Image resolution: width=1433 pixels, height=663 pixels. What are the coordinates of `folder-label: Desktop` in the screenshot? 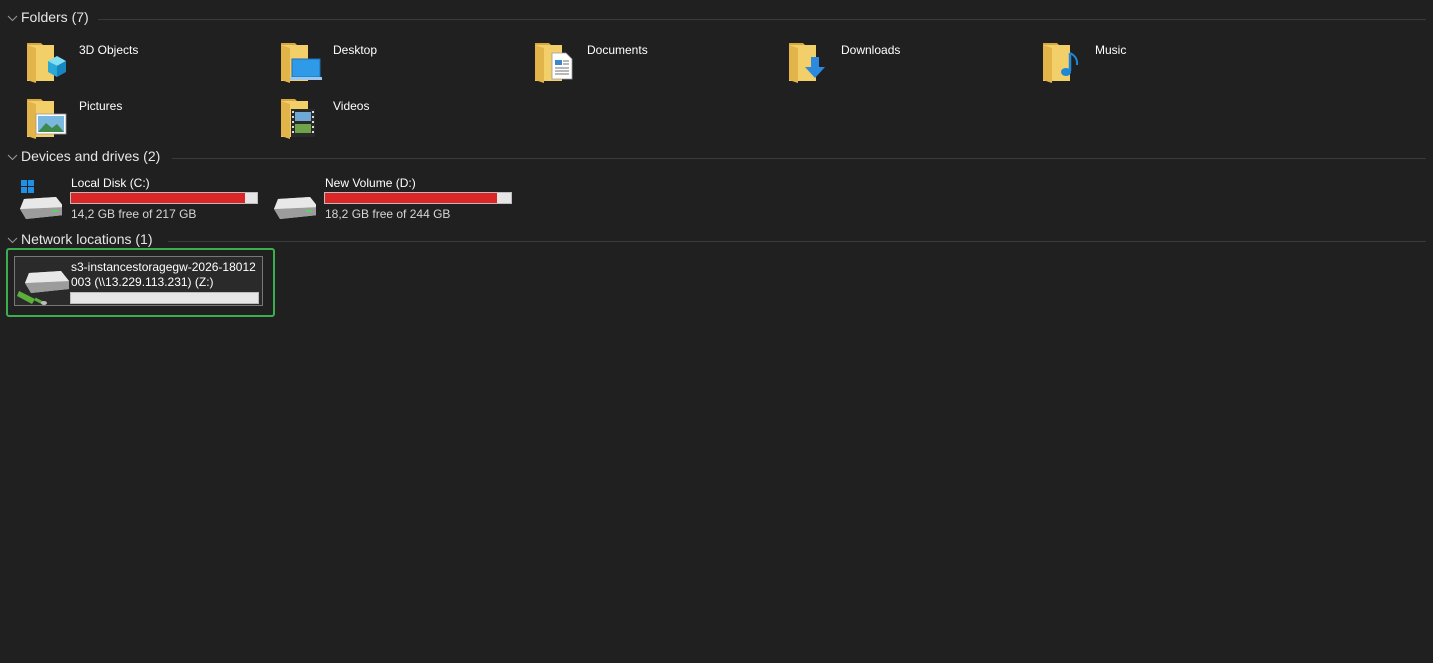 It's located at (355, 50).